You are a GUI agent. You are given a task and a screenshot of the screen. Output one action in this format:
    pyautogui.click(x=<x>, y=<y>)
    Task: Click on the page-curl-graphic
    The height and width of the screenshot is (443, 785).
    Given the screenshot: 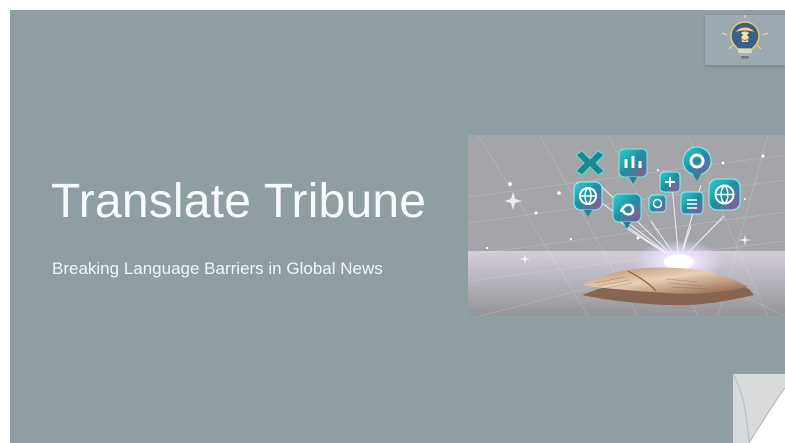 What is the action you would take?
    pyautogui.click(x=758, y=408)
    